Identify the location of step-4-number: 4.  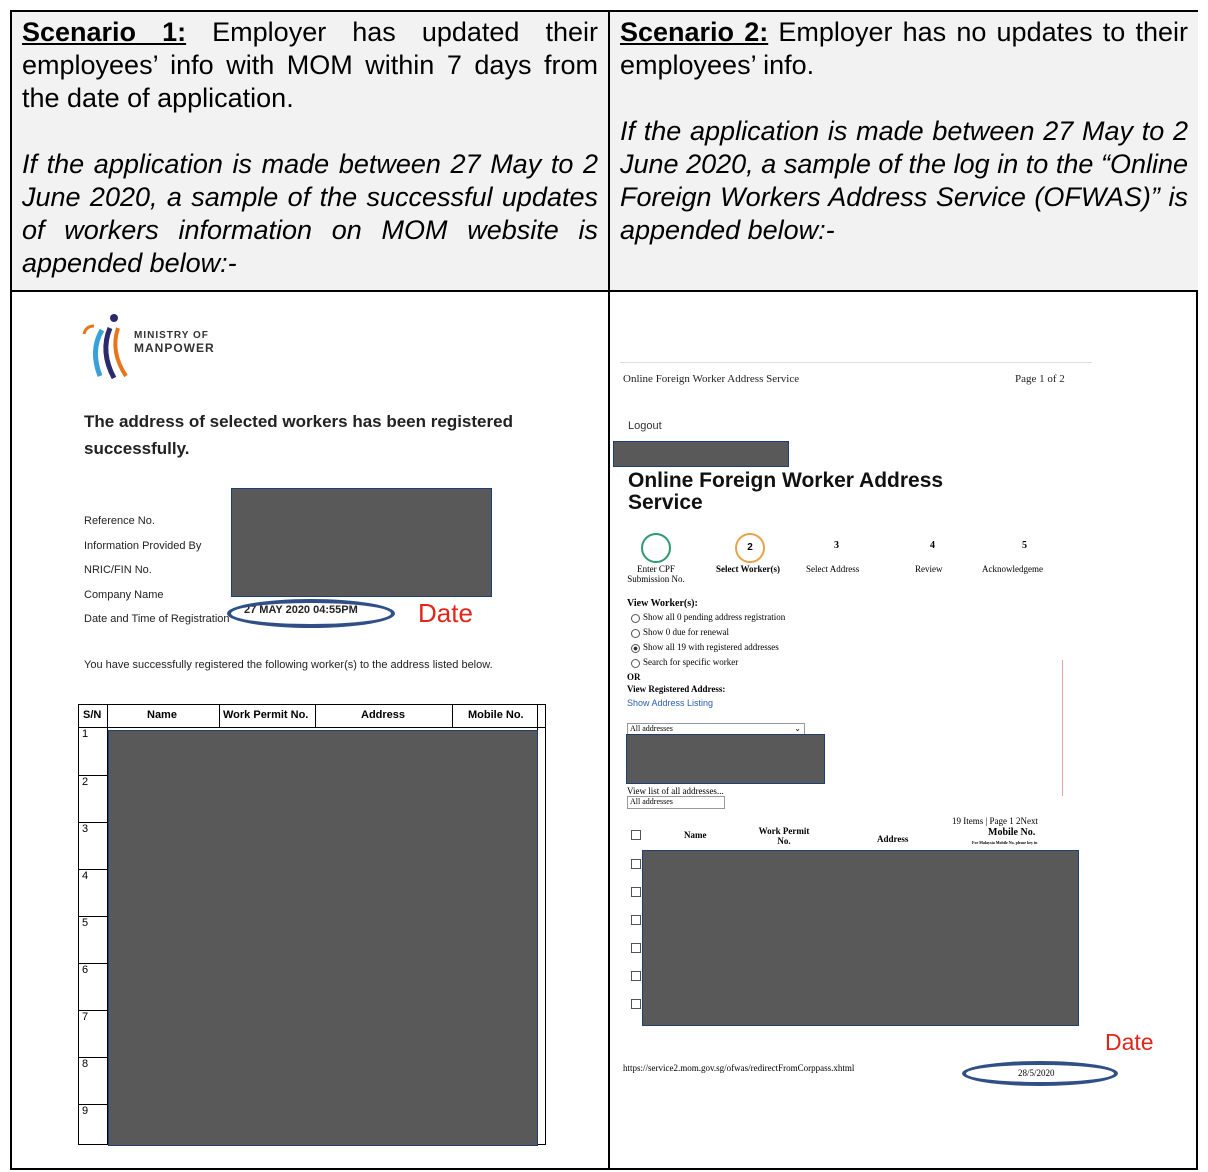
(932, 545).